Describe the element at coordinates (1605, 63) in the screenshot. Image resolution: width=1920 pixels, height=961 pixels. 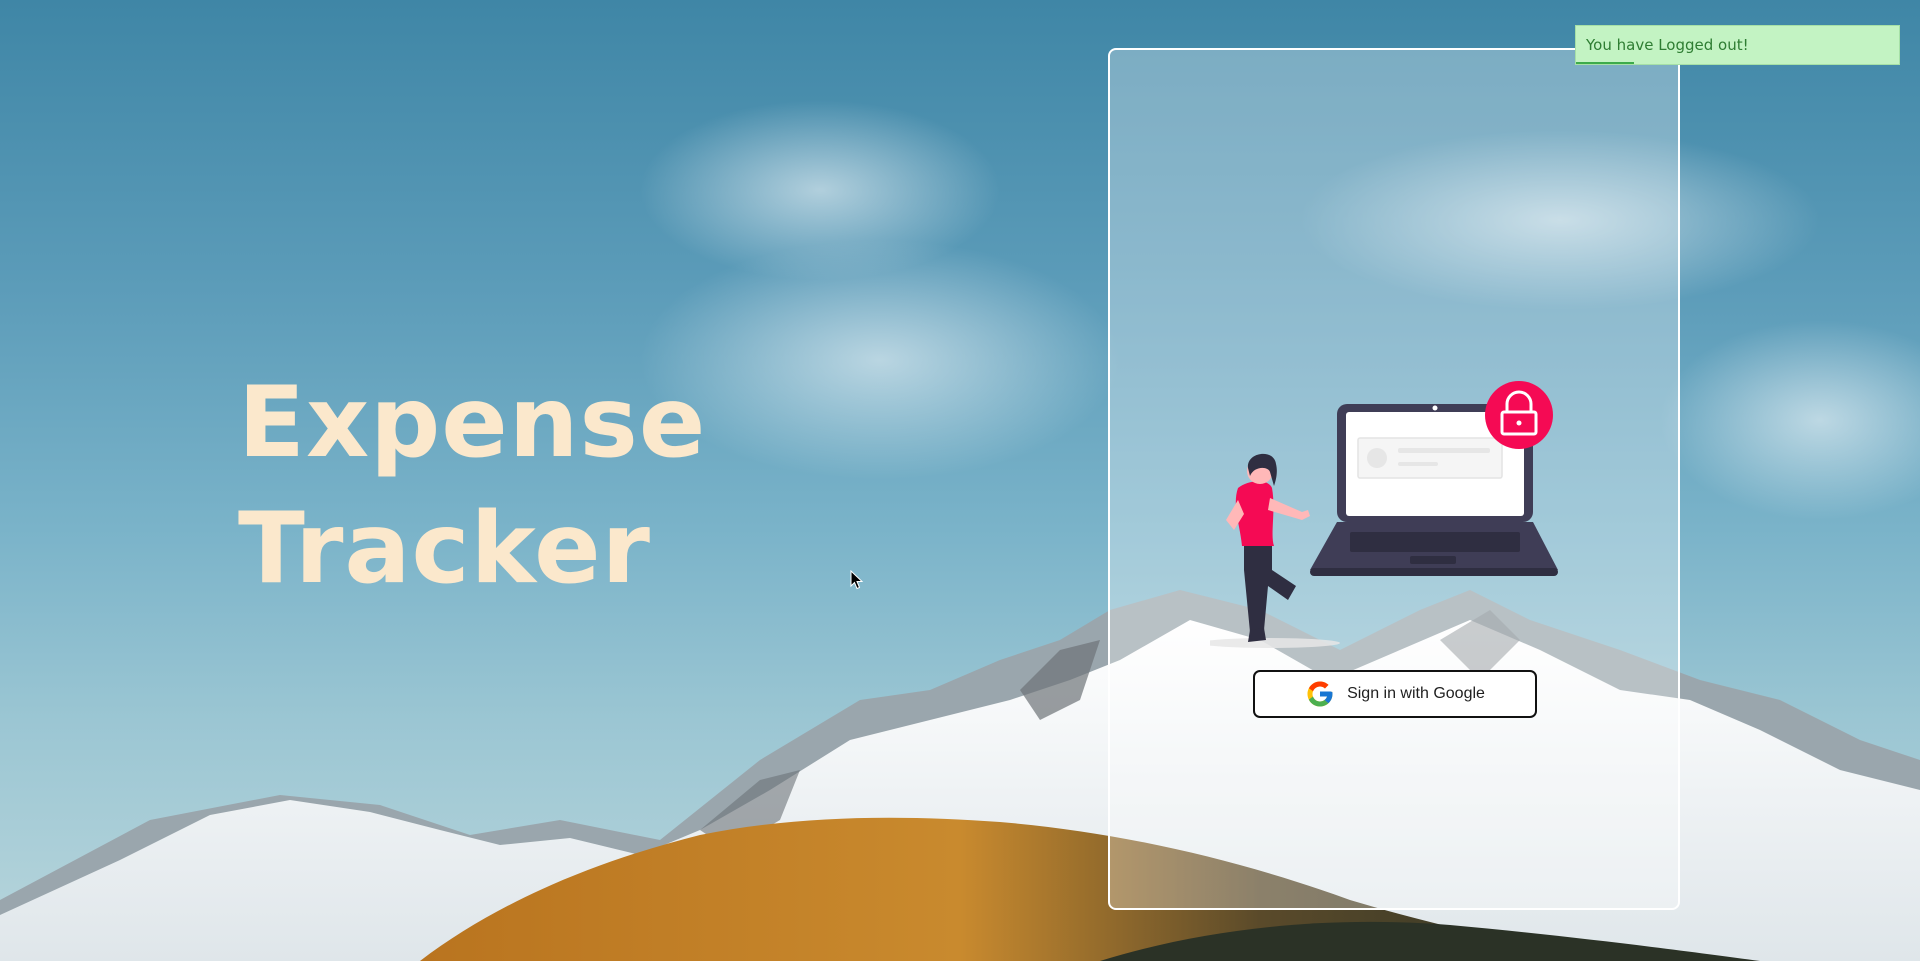
I see `toast-progress-bar` at that location.